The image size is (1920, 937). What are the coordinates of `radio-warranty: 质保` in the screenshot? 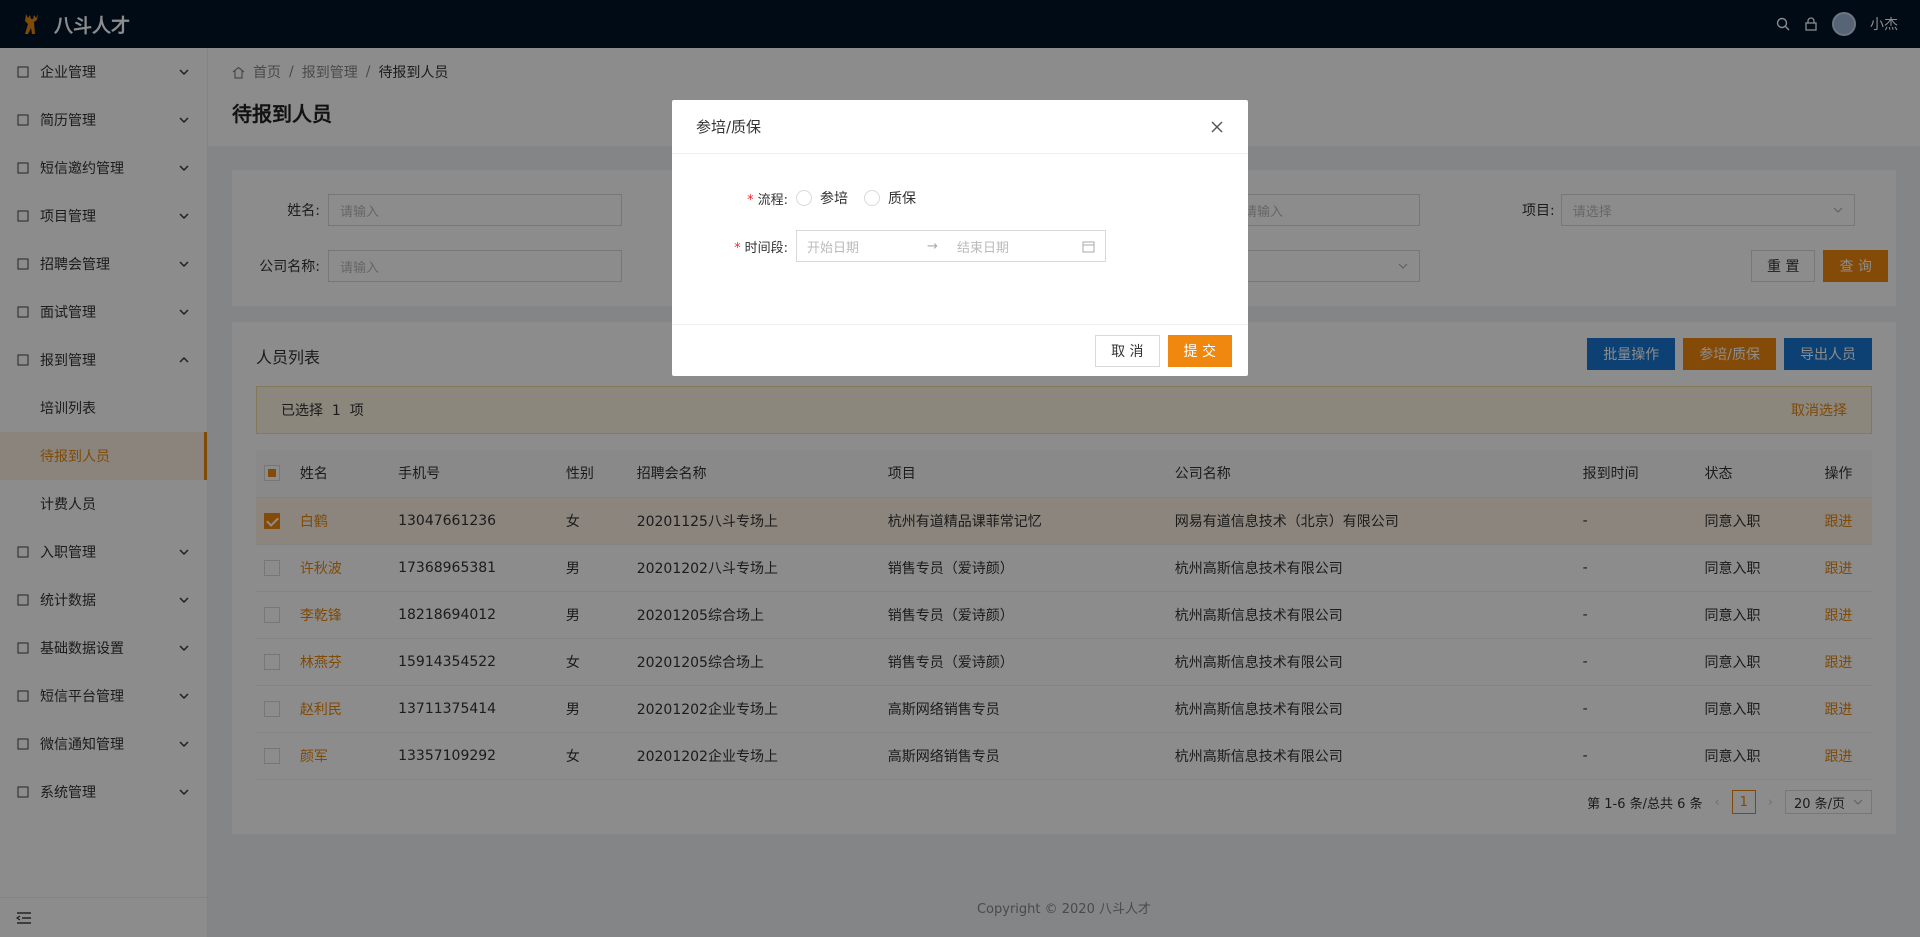 It's located at (890, 198).